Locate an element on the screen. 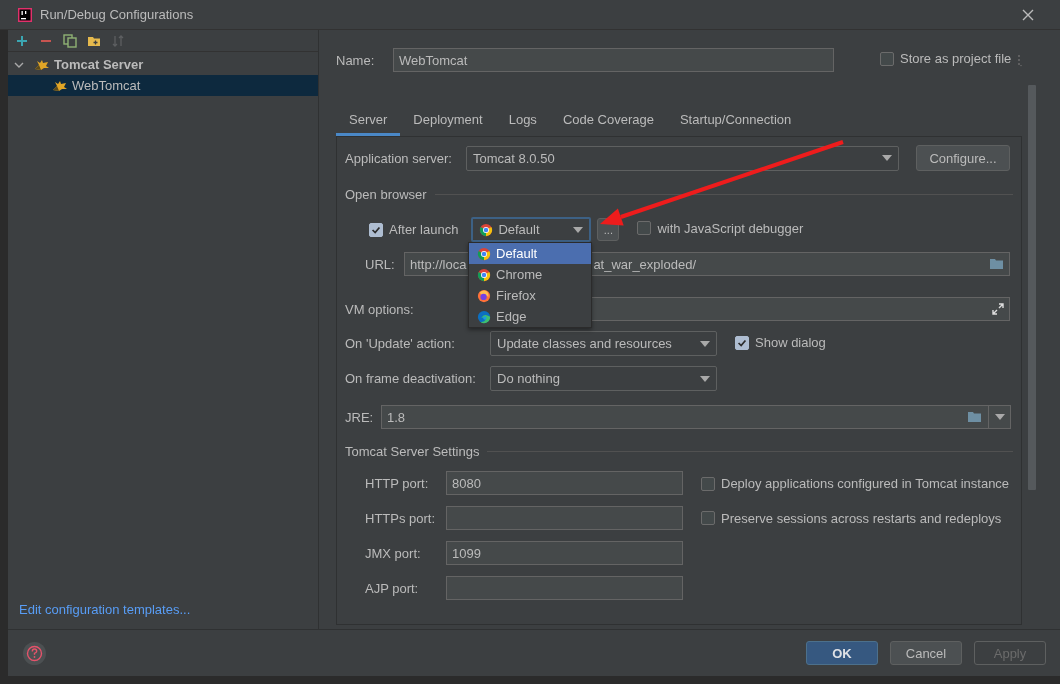 The width and height of the screenshot is (1060, 684). help-icon is located at coordinates (34, 653).